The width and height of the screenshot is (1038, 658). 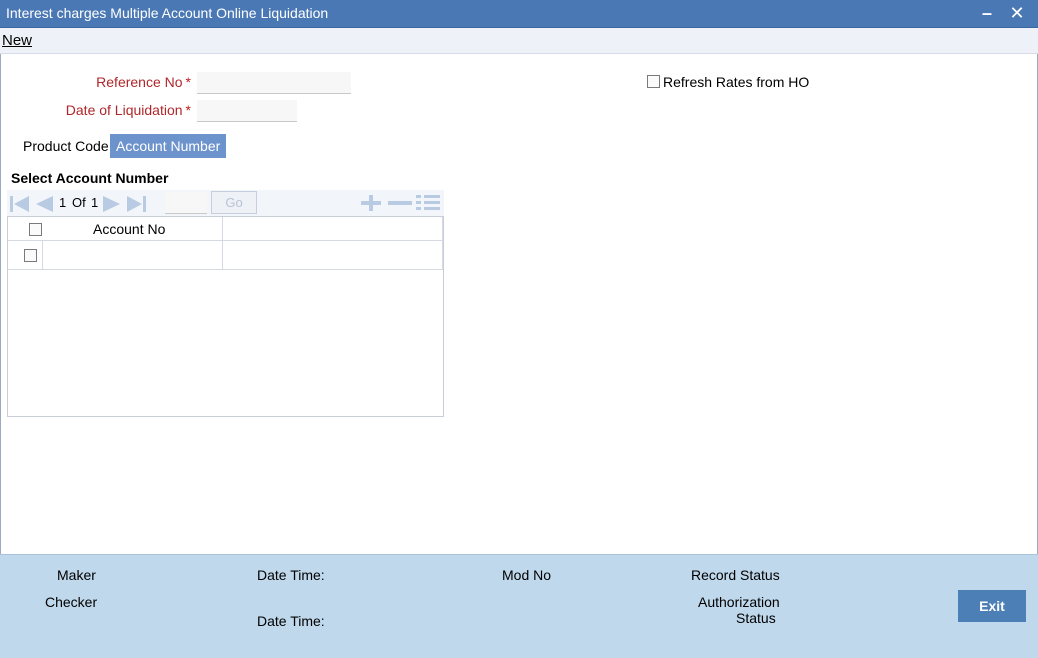 What do you see at coordinates (143, 82) in the screenshot?
I see `reference-no-label: Reference No *` at bounding box center [143, 82].